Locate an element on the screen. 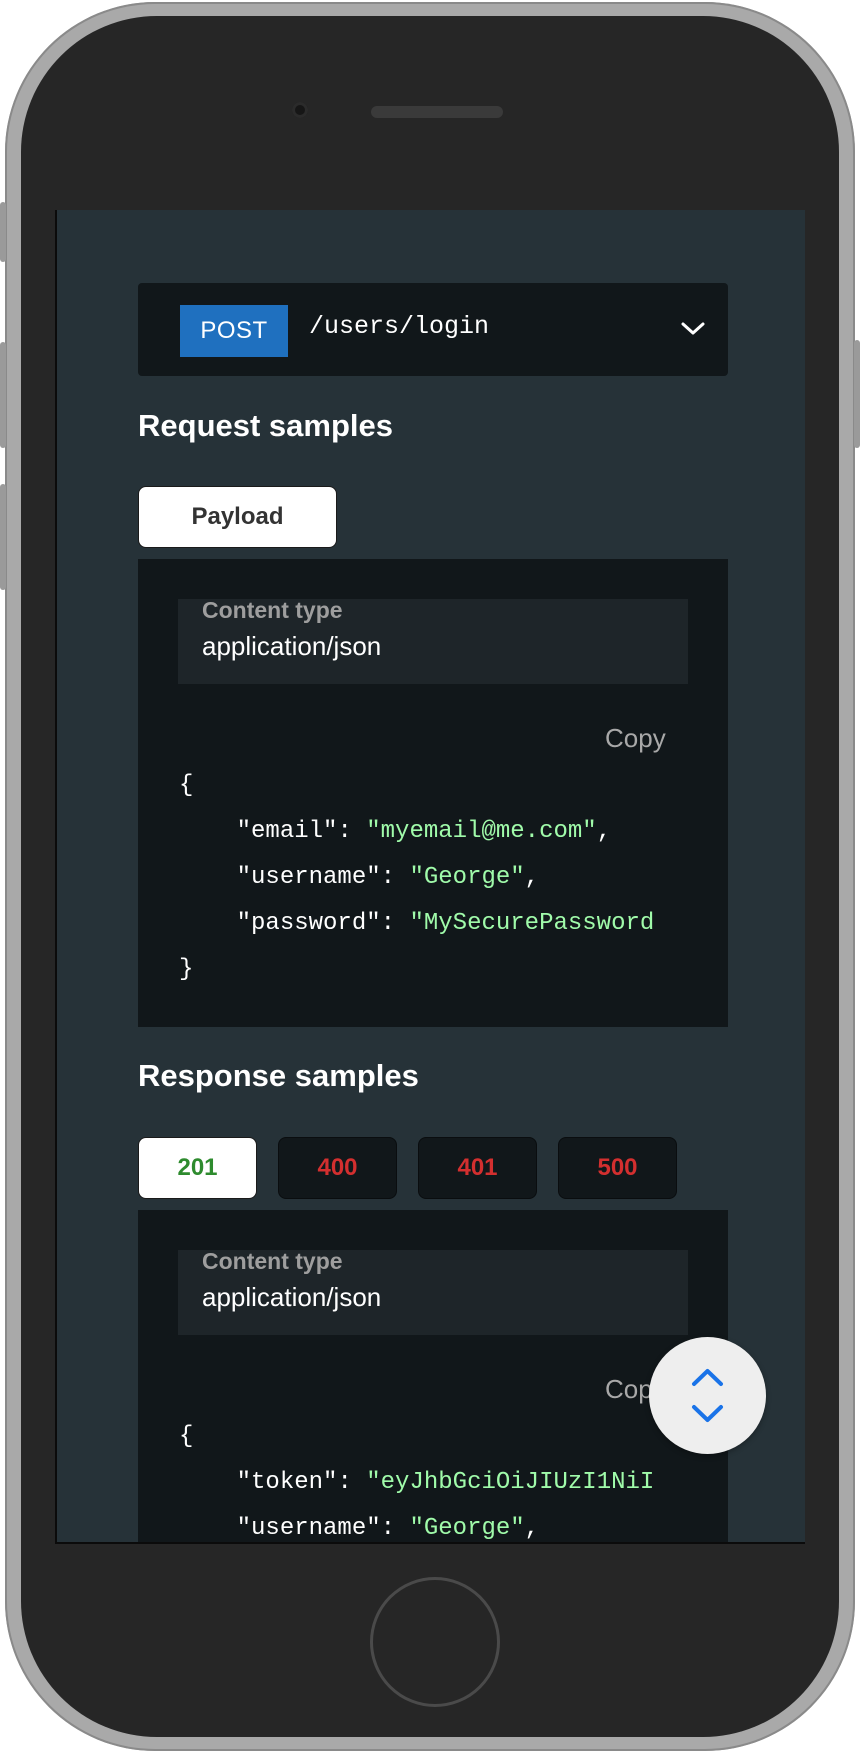 The width and height of the screenshot is (862, 1754). front-camera is located at coordinates (300, 110).